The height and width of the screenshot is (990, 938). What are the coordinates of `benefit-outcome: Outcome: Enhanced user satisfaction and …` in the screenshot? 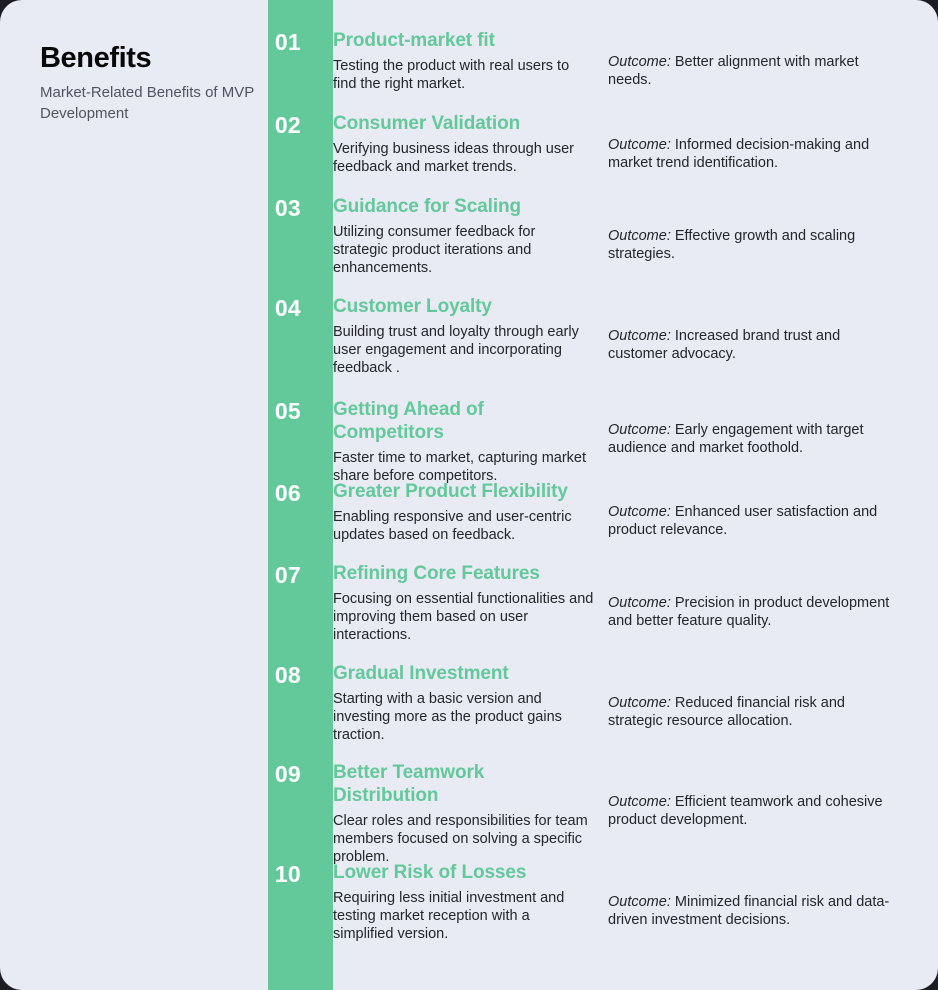 It's located at (752, 522).